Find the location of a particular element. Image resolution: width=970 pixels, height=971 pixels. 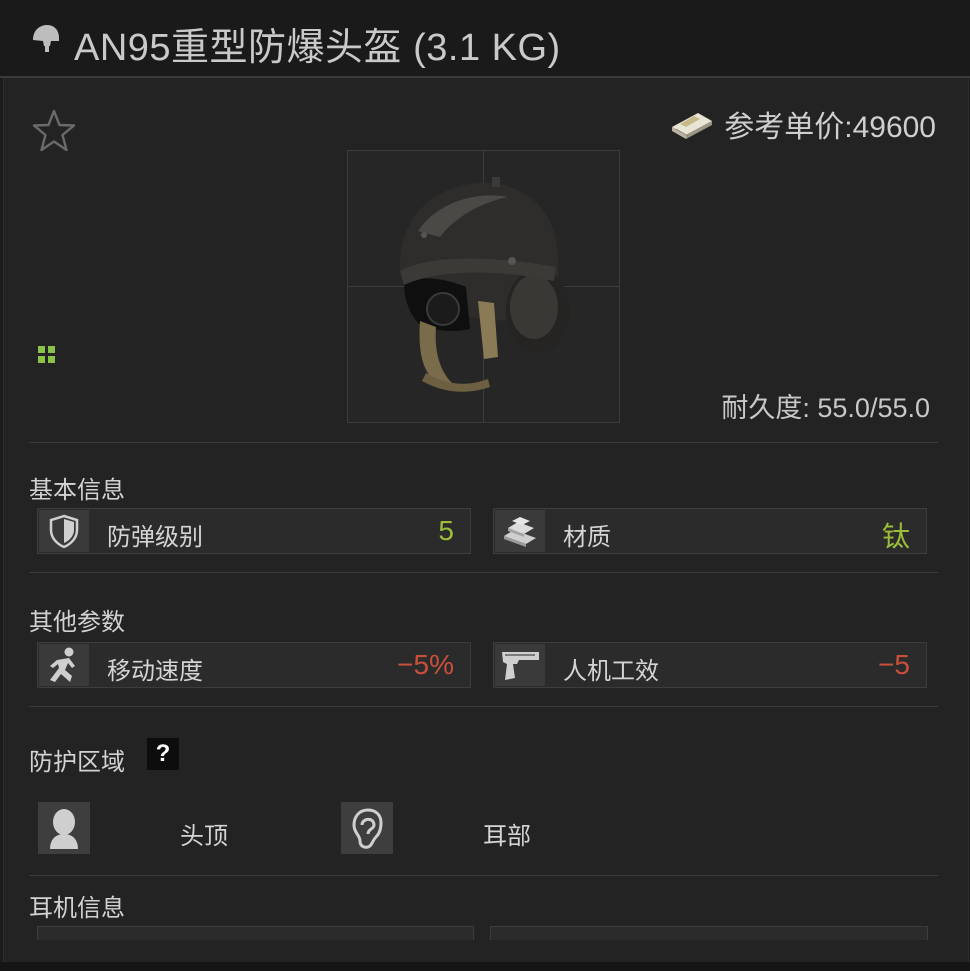

pistol-icon is located at coordinates (520, 666).